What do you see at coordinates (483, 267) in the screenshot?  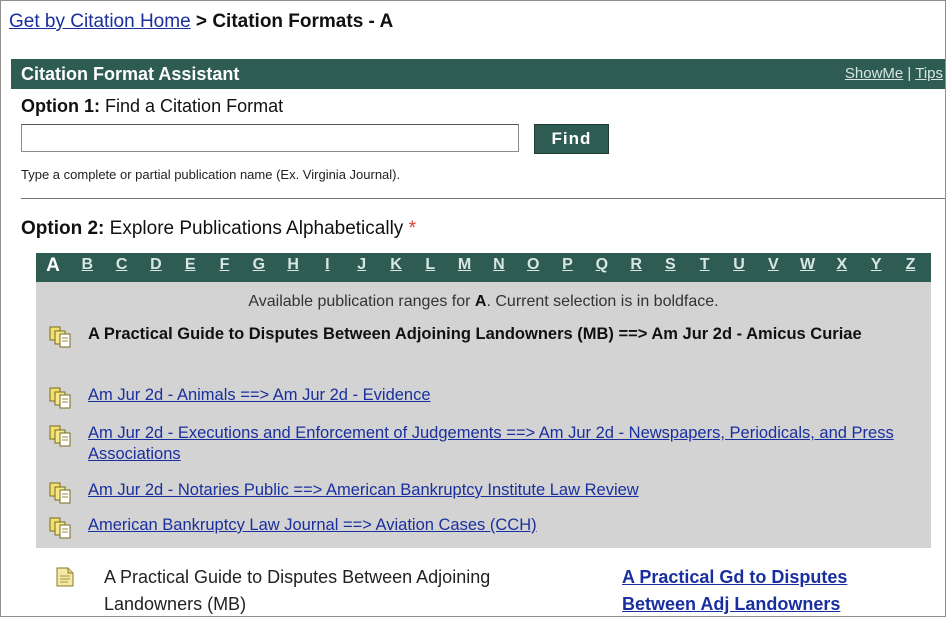 I see `alphabet-bar: ABCDEFGHIJKLMNOPQRSTUVWXYZ` at bounding box center [483, 267].